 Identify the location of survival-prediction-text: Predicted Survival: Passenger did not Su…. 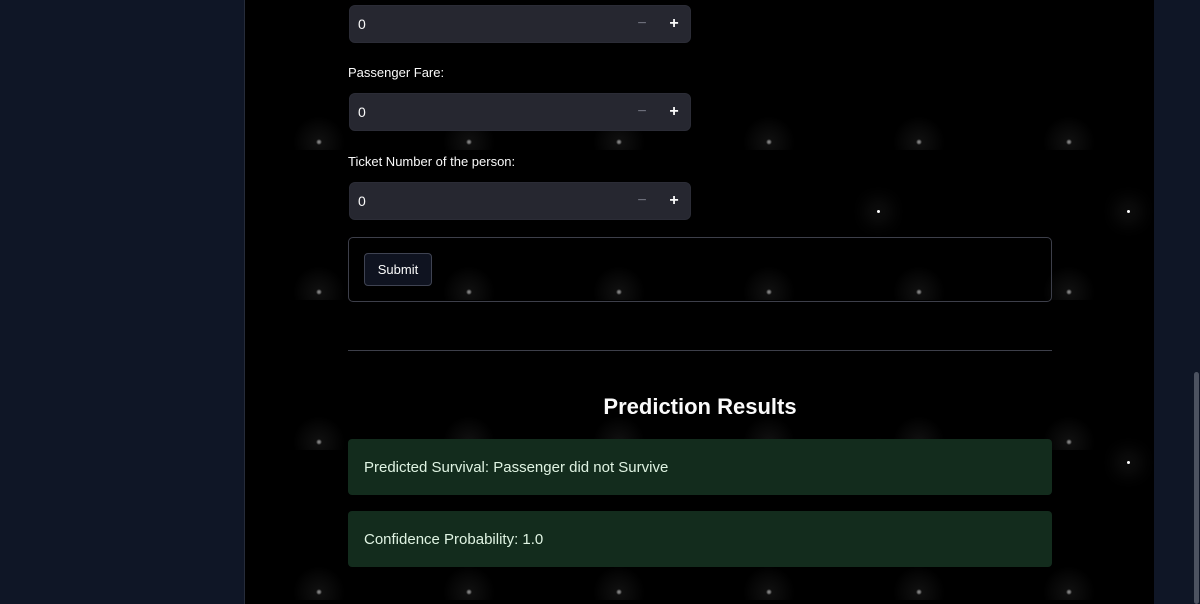
(516, 467).